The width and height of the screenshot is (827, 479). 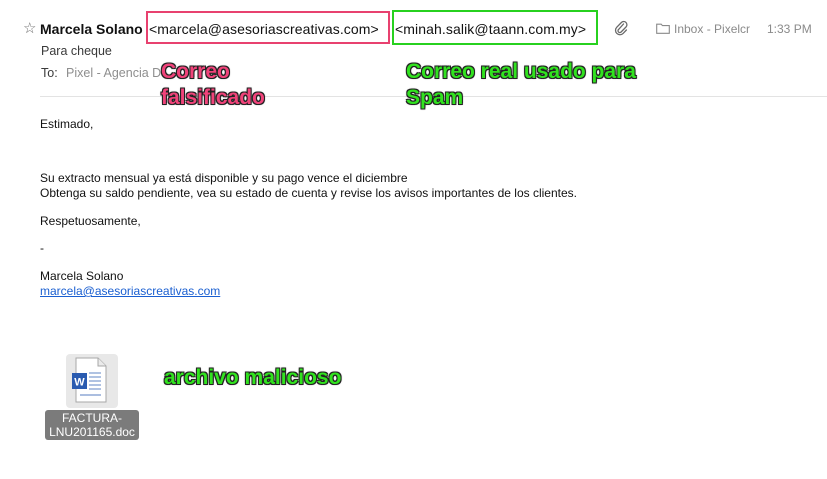 I want to click on sender-email-shown: <marcela@asesoriascreativas.com>, so click(x=264, y=29).